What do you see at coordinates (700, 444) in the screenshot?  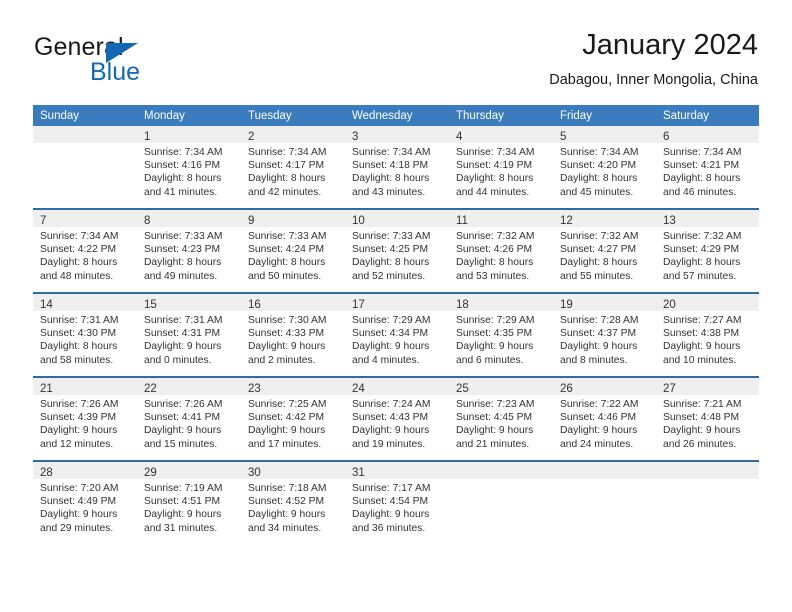 I see `day-detail-line: and 26 minutes.` at bounding box center [700, 444].